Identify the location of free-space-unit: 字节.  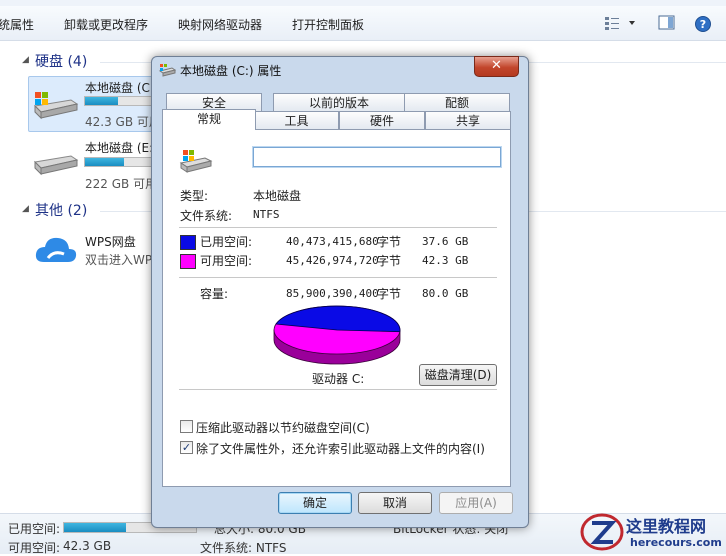
(389, 261).